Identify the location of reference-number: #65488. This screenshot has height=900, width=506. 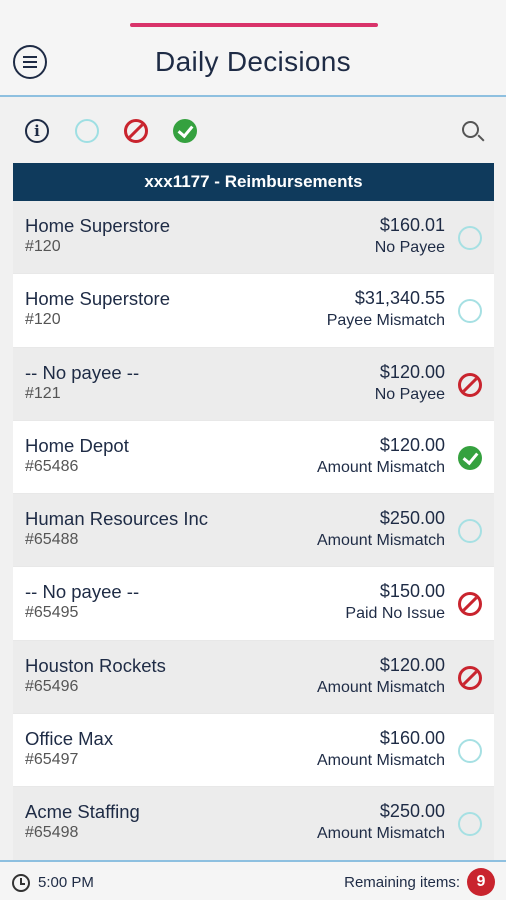
(52, 540).